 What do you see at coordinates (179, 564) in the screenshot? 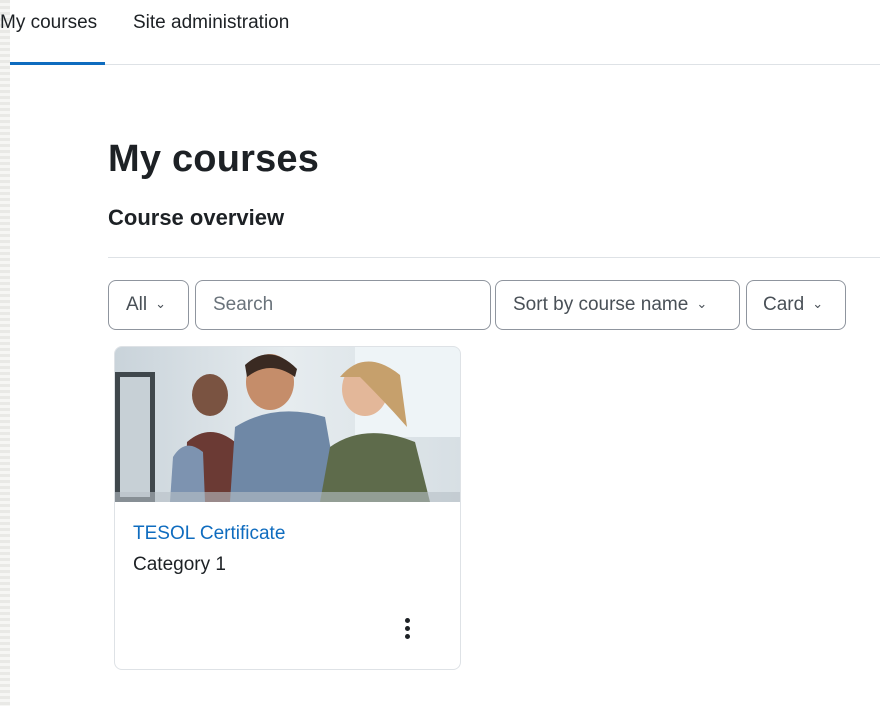
I see `course-category: Category 1` at bounding box center [179, 564].